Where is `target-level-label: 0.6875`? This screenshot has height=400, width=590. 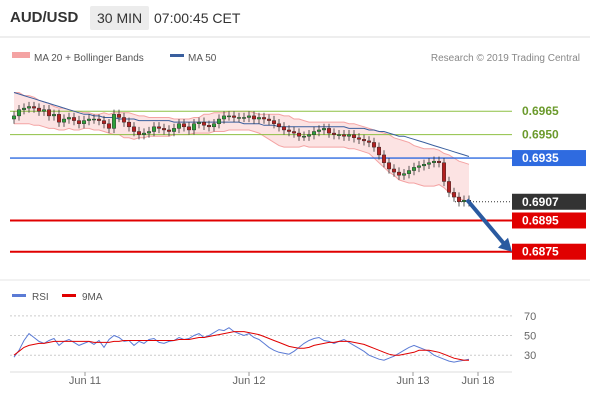 target-level-label: 0.6875 is located at coordinates (540, 252).